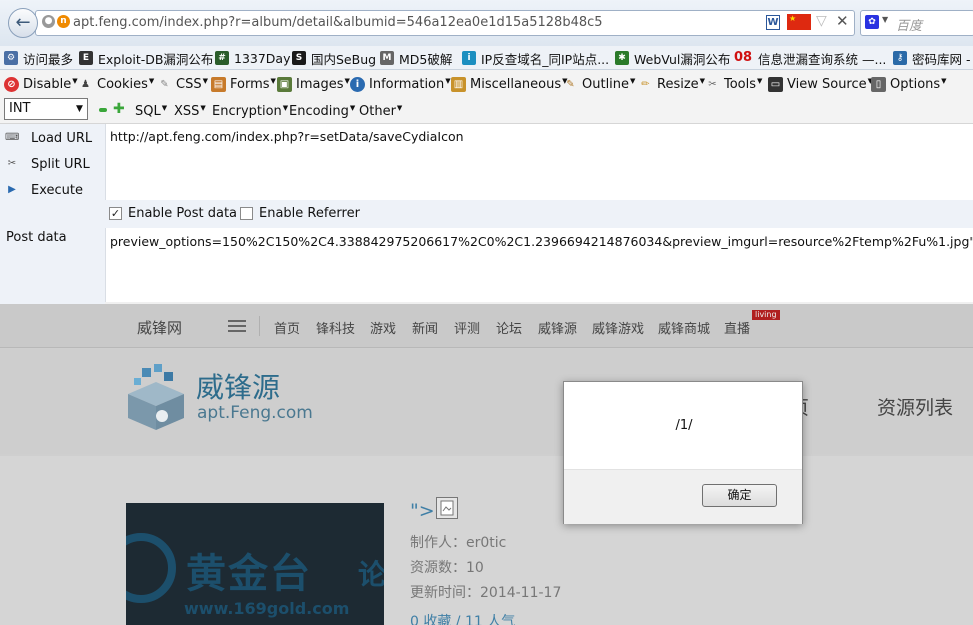 The image size is (973, 625). I want to click on webvul-icon: ✱, so click(622, 58).